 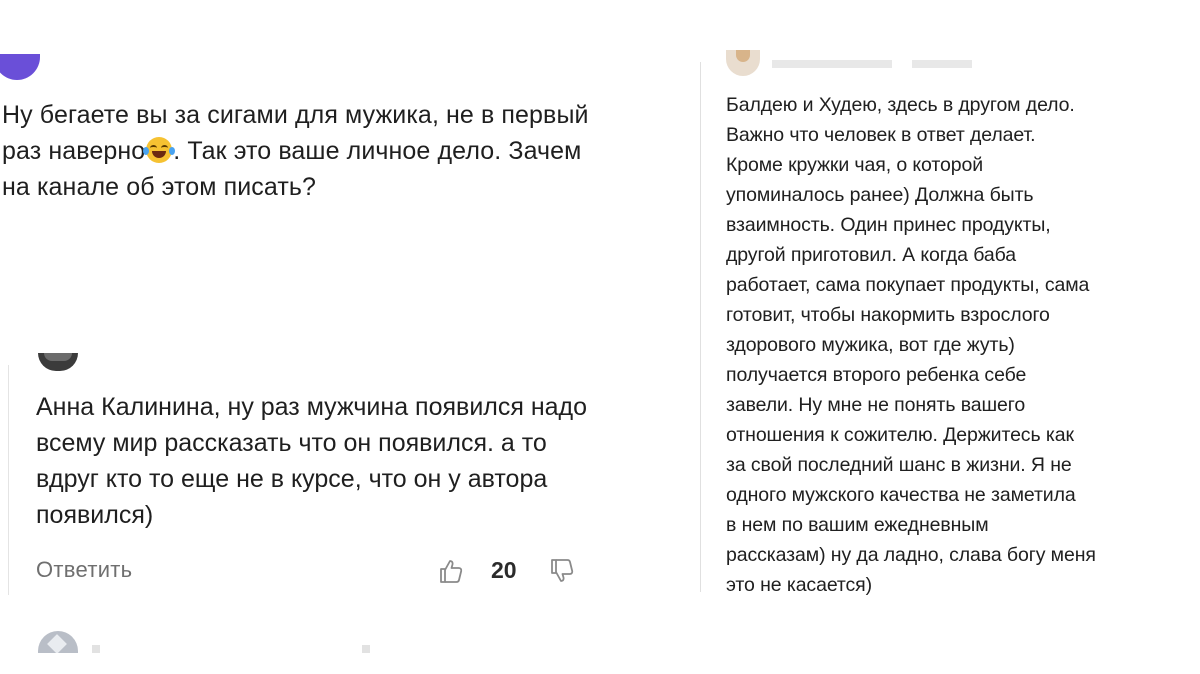 I want to click on laughing-tears-emoji-icon, so click(x=159, y=150).